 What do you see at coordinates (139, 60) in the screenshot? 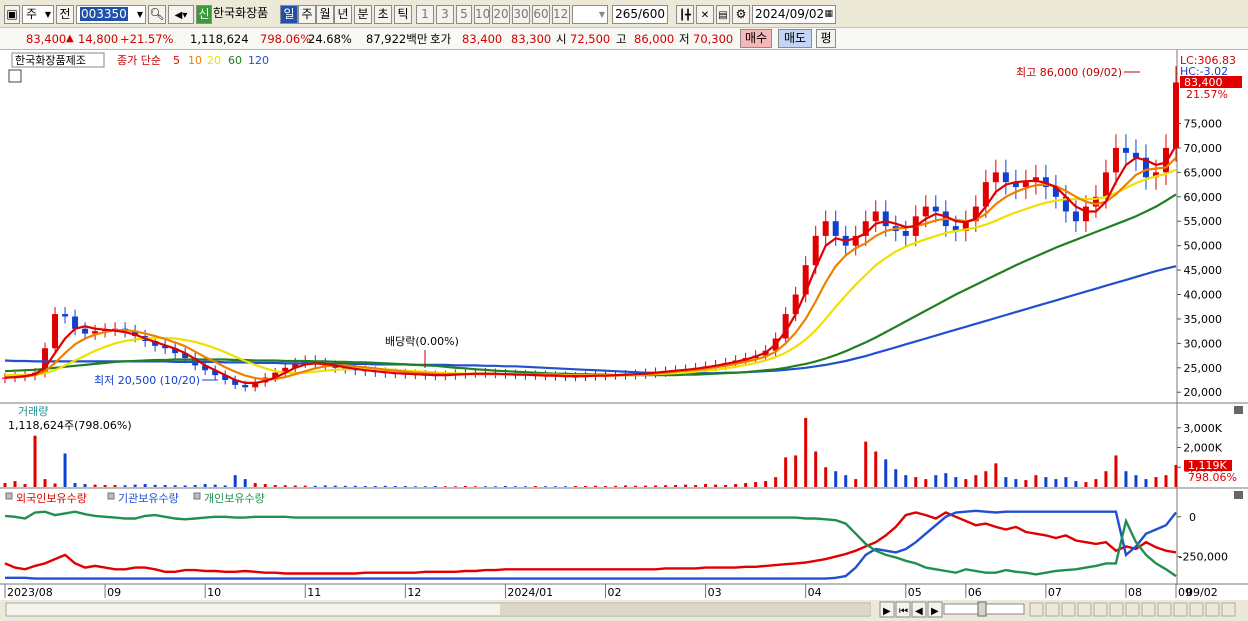
I see `ma-legend-label: 종가 단순` at bounding box center [139, 60].